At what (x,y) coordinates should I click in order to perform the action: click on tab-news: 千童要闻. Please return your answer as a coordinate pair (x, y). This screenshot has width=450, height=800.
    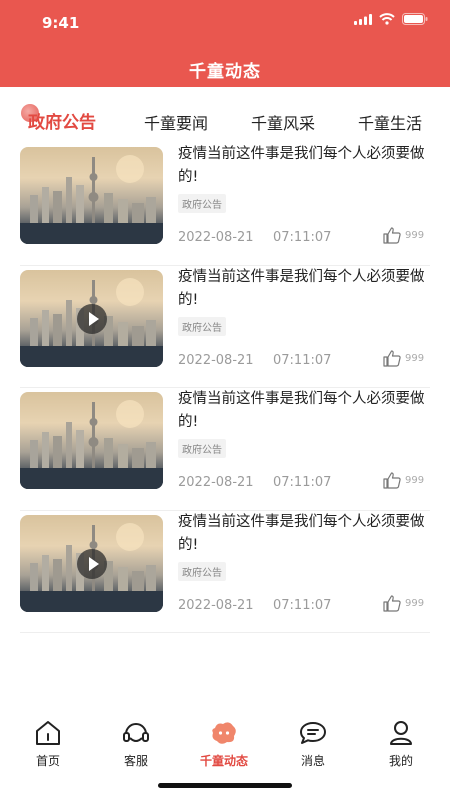
    Looking at the image, I should click on (176, 122).